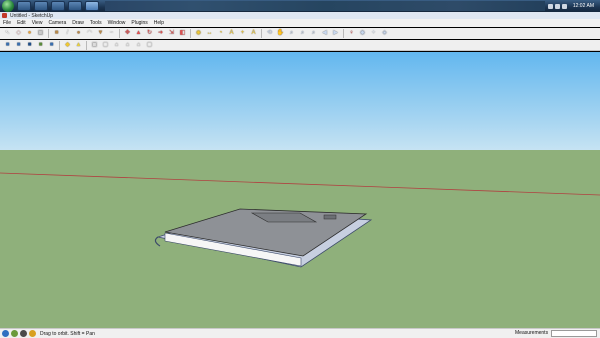 The width and height of the screenshot is (600, 338). What do you see at coordinates (313, 33) in the screenshot?
I see `zoom-extents-icon: ⌕` at bounding box center [313, 33].